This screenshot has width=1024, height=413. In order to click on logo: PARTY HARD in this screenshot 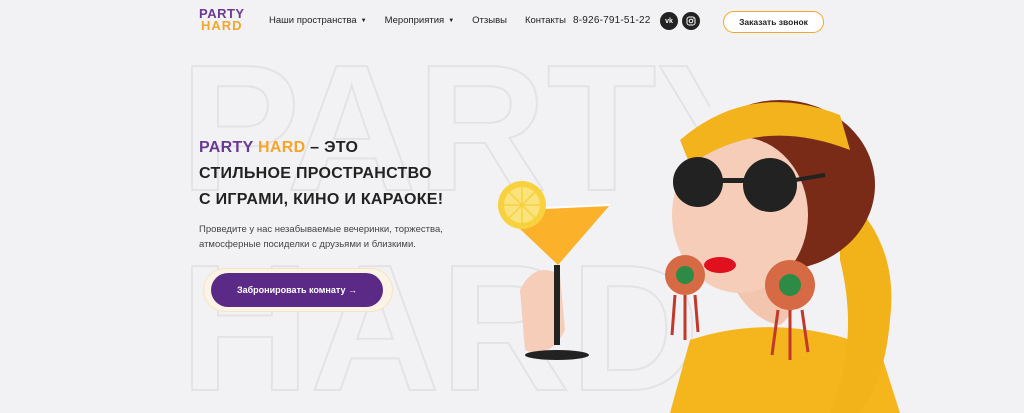, I will do `click(222, 20)`.